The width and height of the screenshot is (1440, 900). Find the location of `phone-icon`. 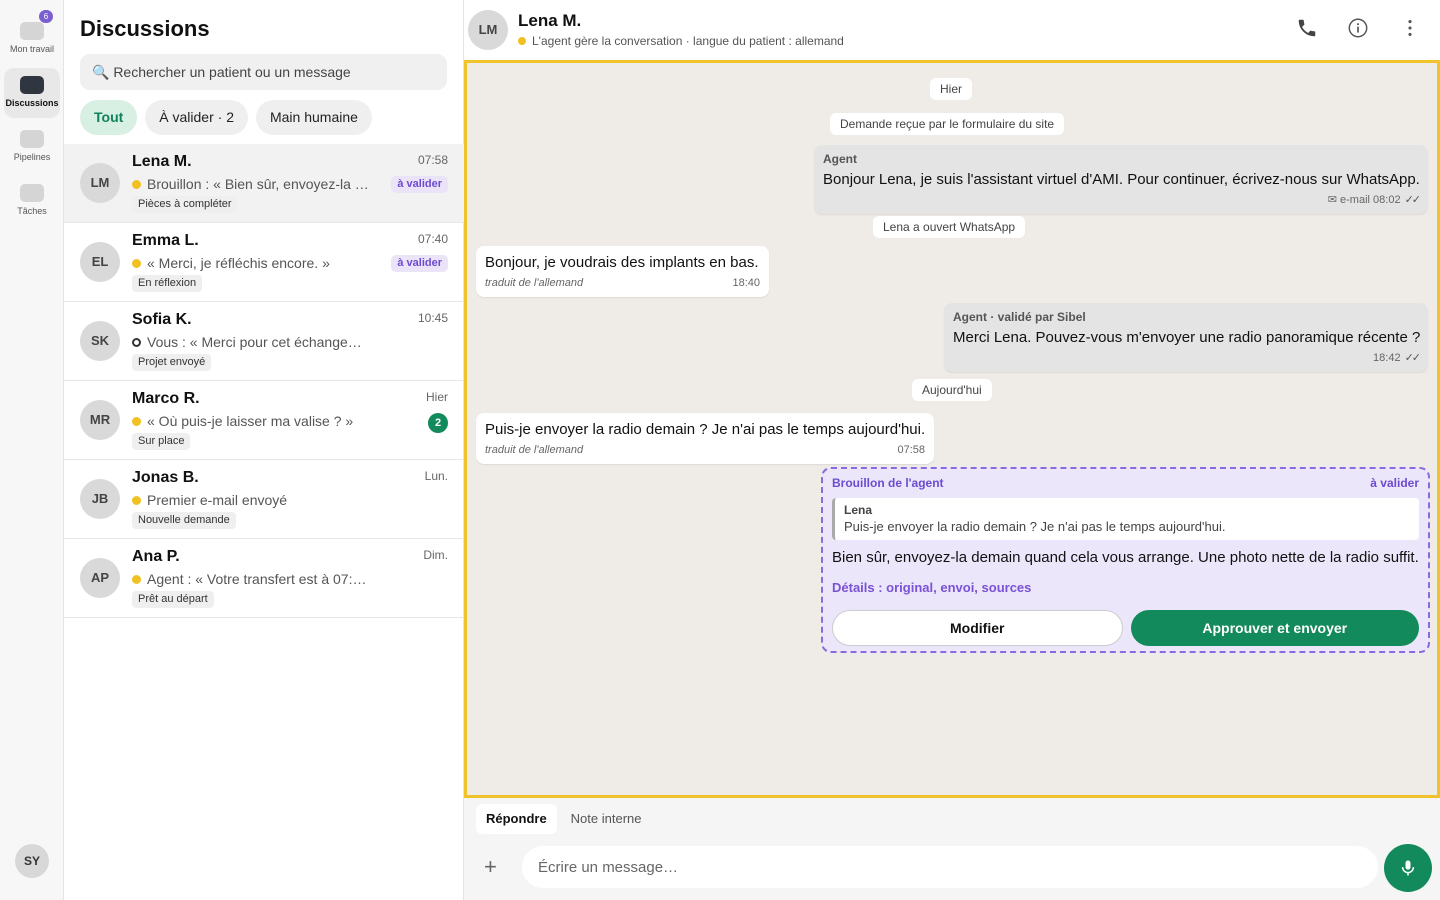

phone-icon is located at coordinates (1307, 30).